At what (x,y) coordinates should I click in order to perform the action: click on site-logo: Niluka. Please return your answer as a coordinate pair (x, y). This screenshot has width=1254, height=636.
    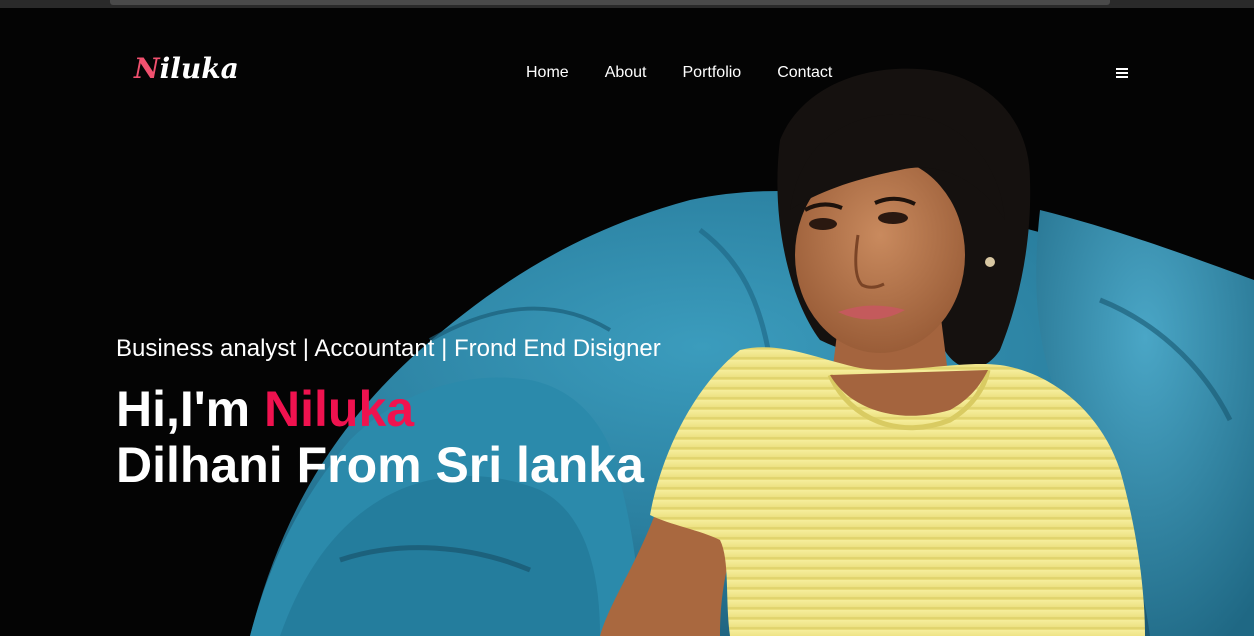
    Looking at the image, I should click on (186, 68).